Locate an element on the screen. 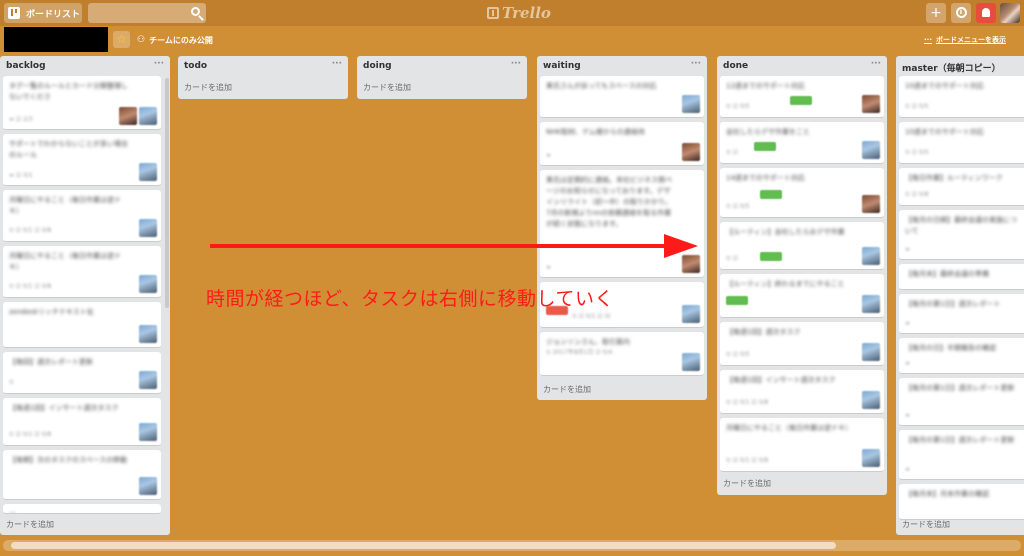 The height and width of the screenshot is (556, 1024). list-item: 某氏さんが戻ってもスペースの対応 is located at coordinates (622, 97).